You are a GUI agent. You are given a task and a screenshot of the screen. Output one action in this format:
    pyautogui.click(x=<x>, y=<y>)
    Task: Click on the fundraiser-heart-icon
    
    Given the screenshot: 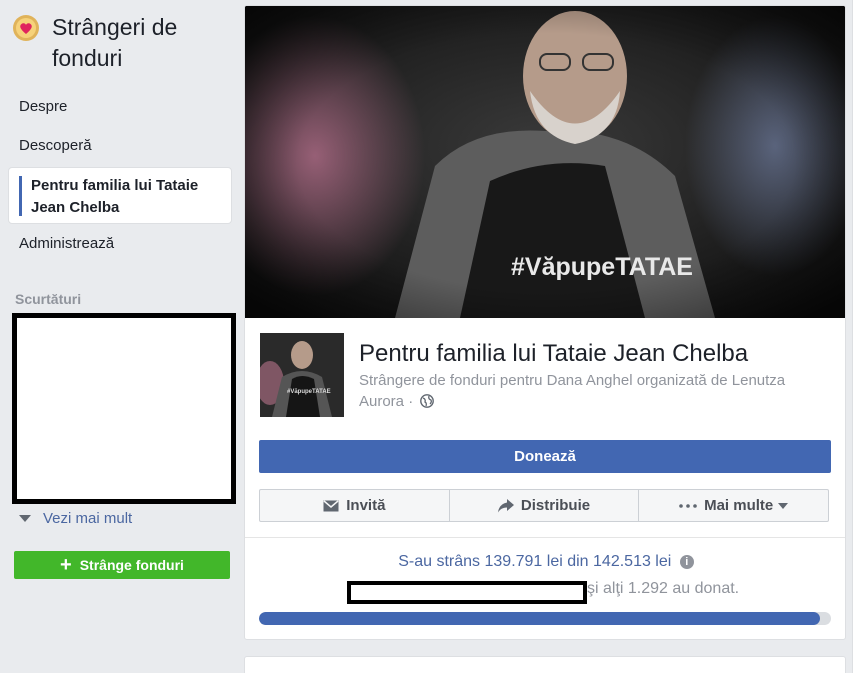 What is the action you would take?
    pyautogui.click(x=26, y=28)
    